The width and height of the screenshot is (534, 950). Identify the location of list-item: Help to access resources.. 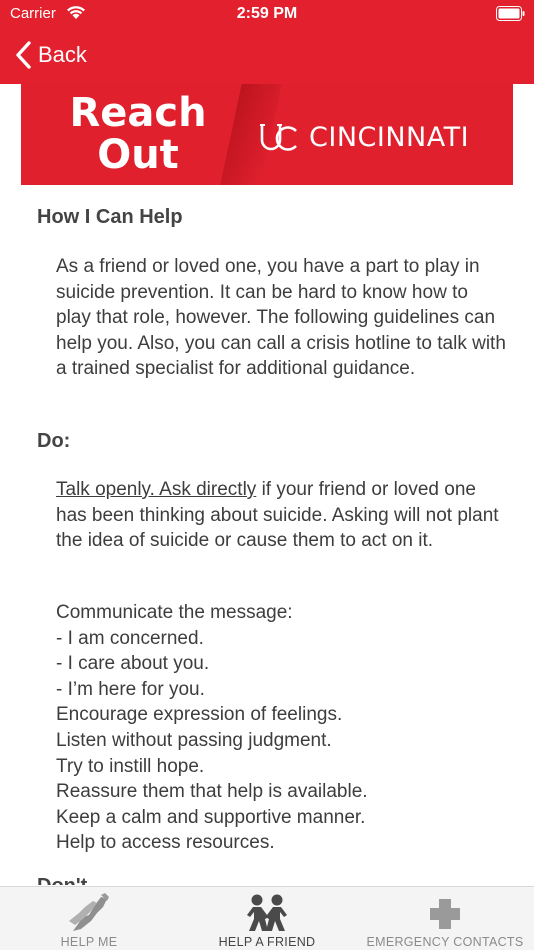
(165, 843).